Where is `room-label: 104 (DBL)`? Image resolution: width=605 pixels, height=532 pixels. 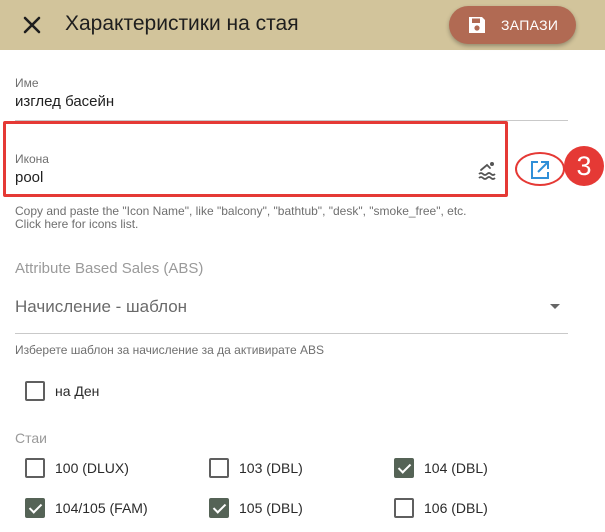
room-label: 104 (DBL) is located at coordinates (456, 468).